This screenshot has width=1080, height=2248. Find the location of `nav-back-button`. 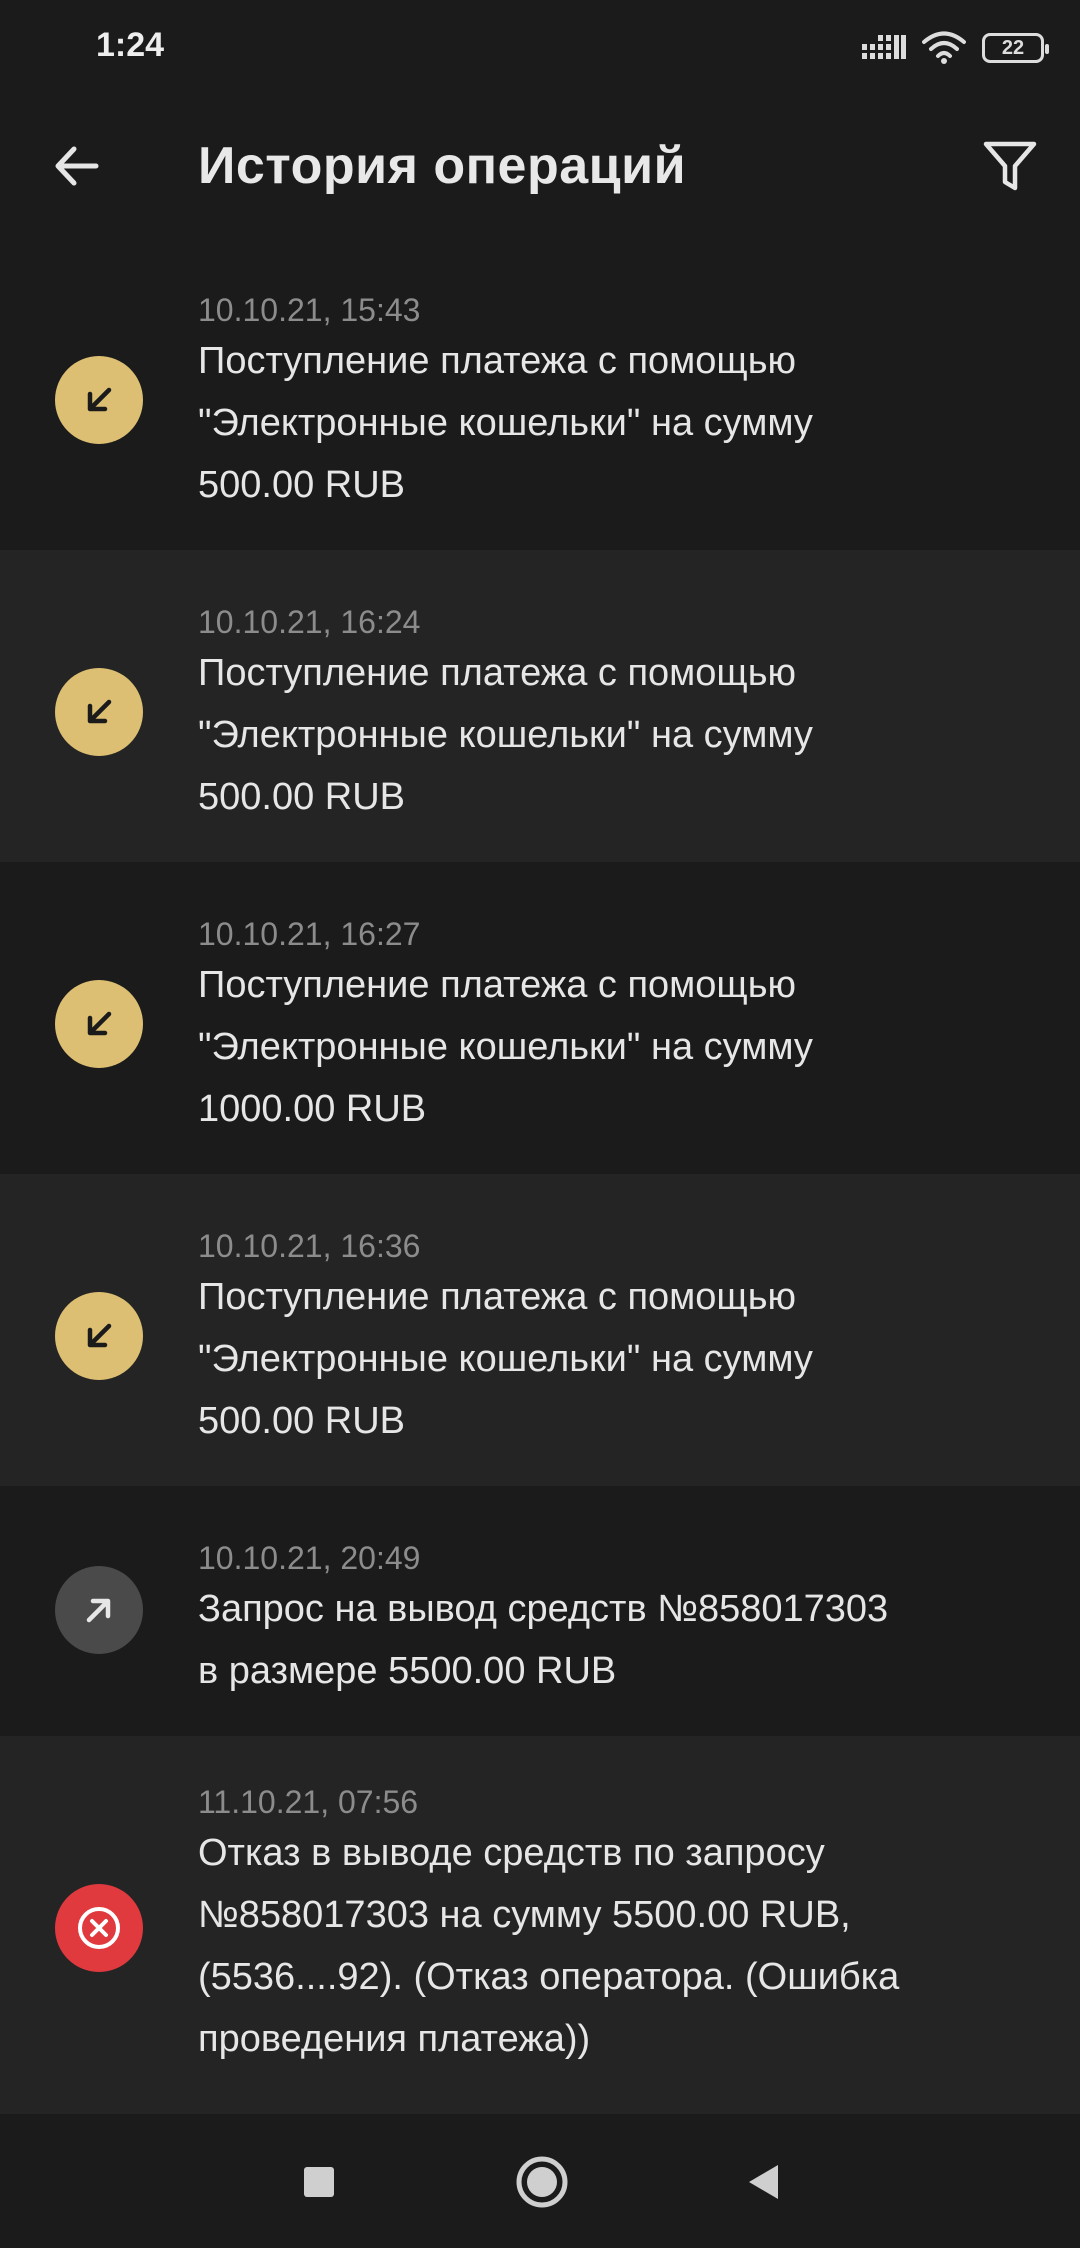

nav-back-button is located at coordinates (764, 2182).